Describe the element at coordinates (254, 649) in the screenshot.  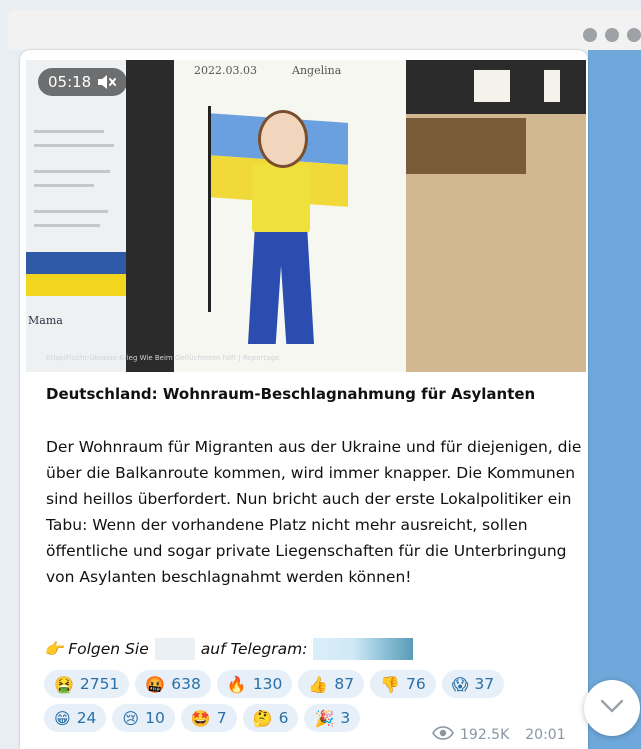
I see `follow-suffix: auf Telegram:` at that location.